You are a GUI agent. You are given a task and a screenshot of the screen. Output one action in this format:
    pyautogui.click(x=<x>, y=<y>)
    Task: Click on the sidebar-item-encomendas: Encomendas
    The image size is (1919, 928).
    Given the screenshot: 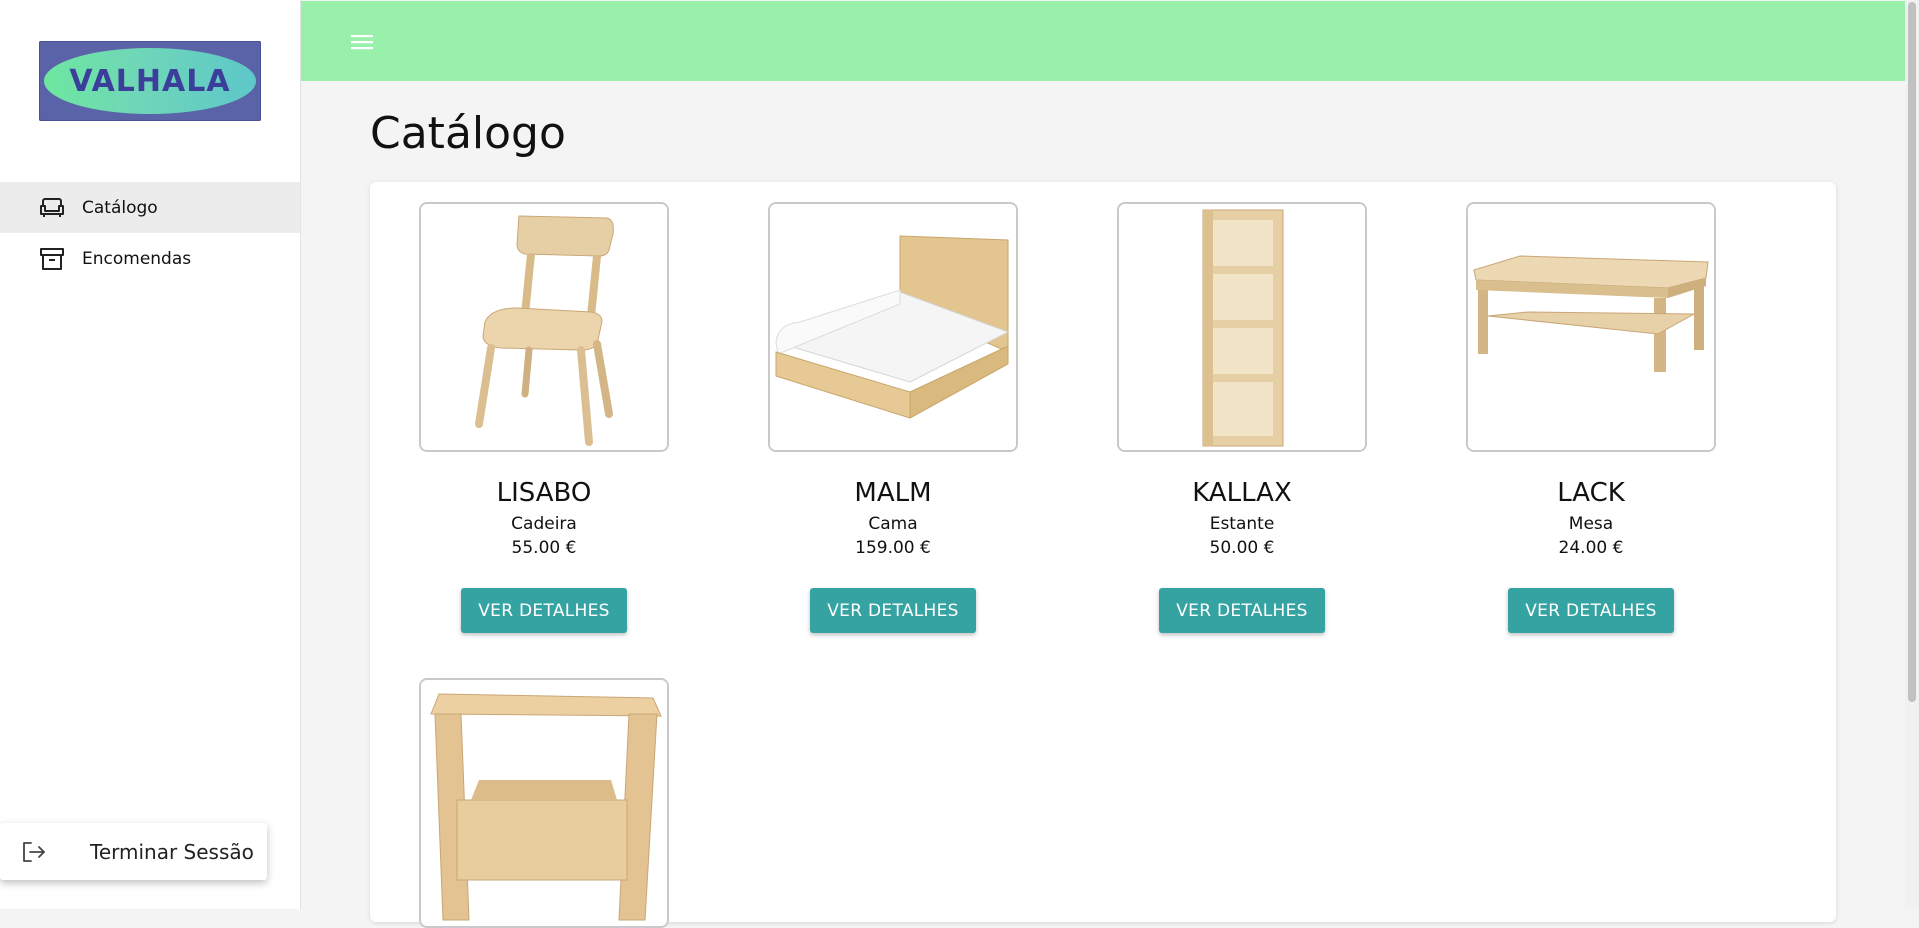 What is the action you would take?
    pyautogui.click(x=150, y=258)
    